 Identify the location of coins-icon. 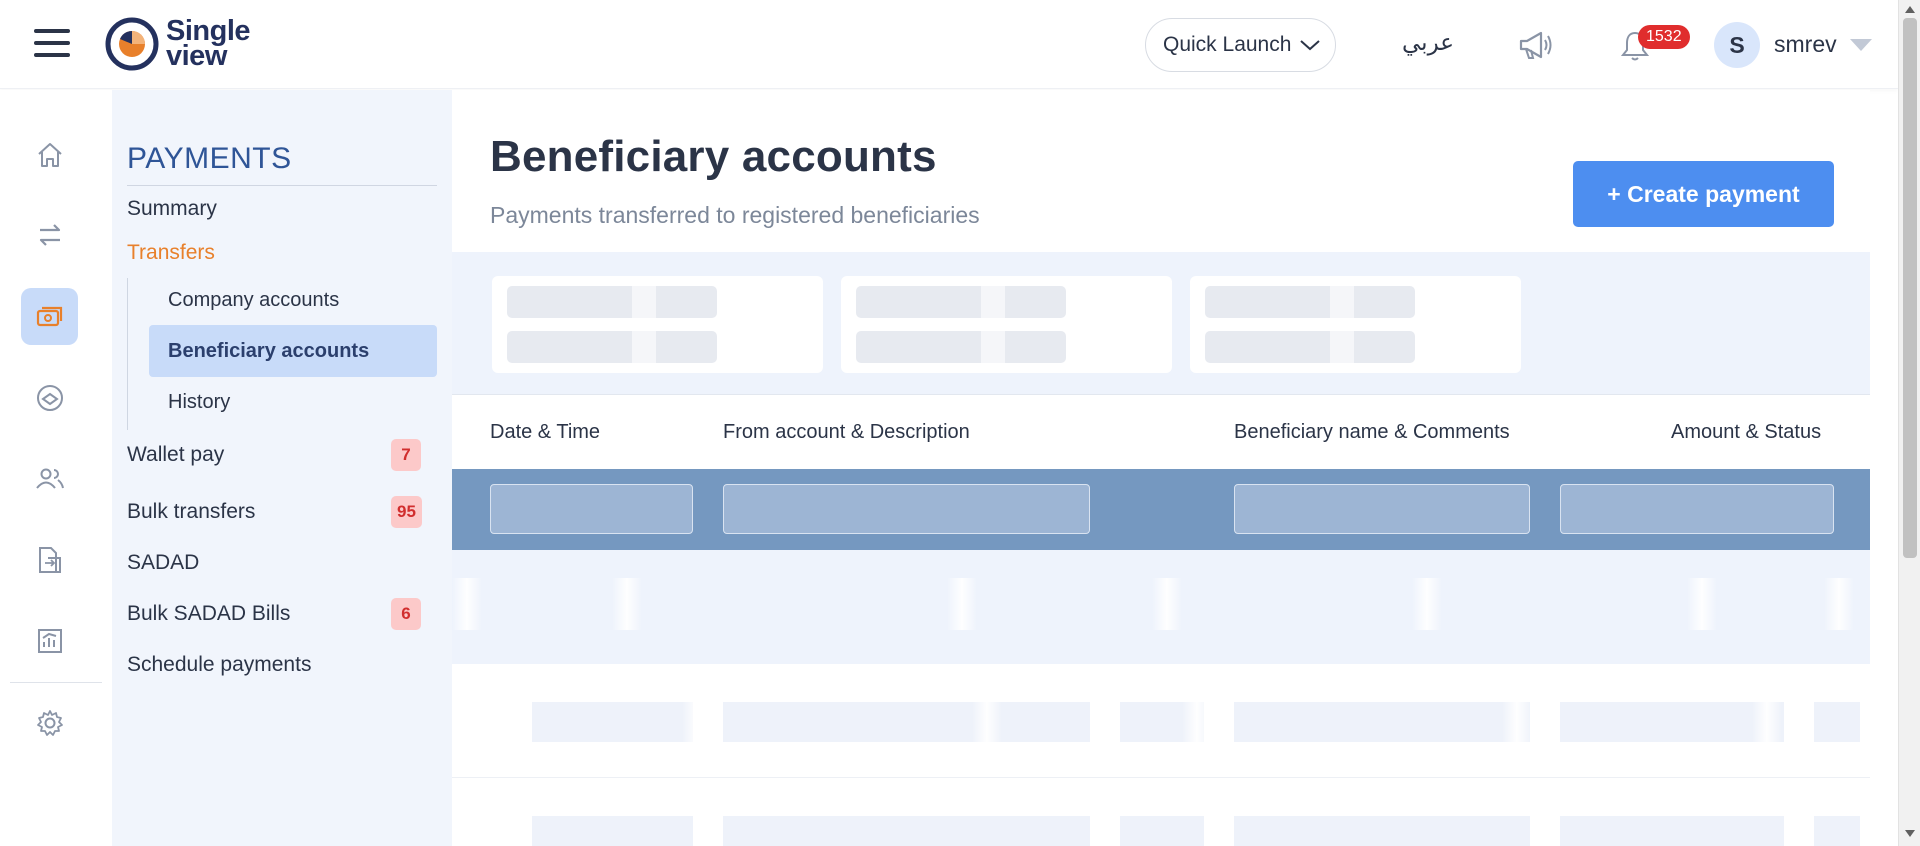
(49, 397).